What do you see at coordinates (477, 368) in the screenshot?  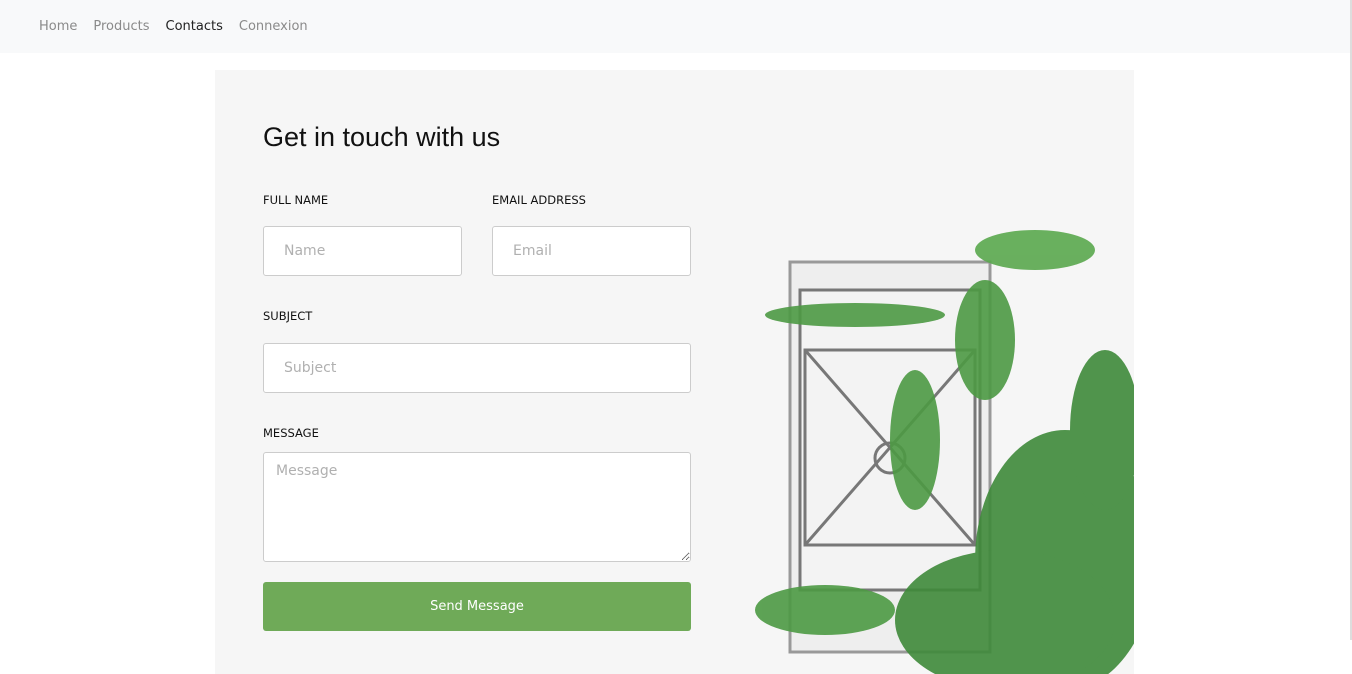 I see `subject-input` at bounding box center [477, 368].